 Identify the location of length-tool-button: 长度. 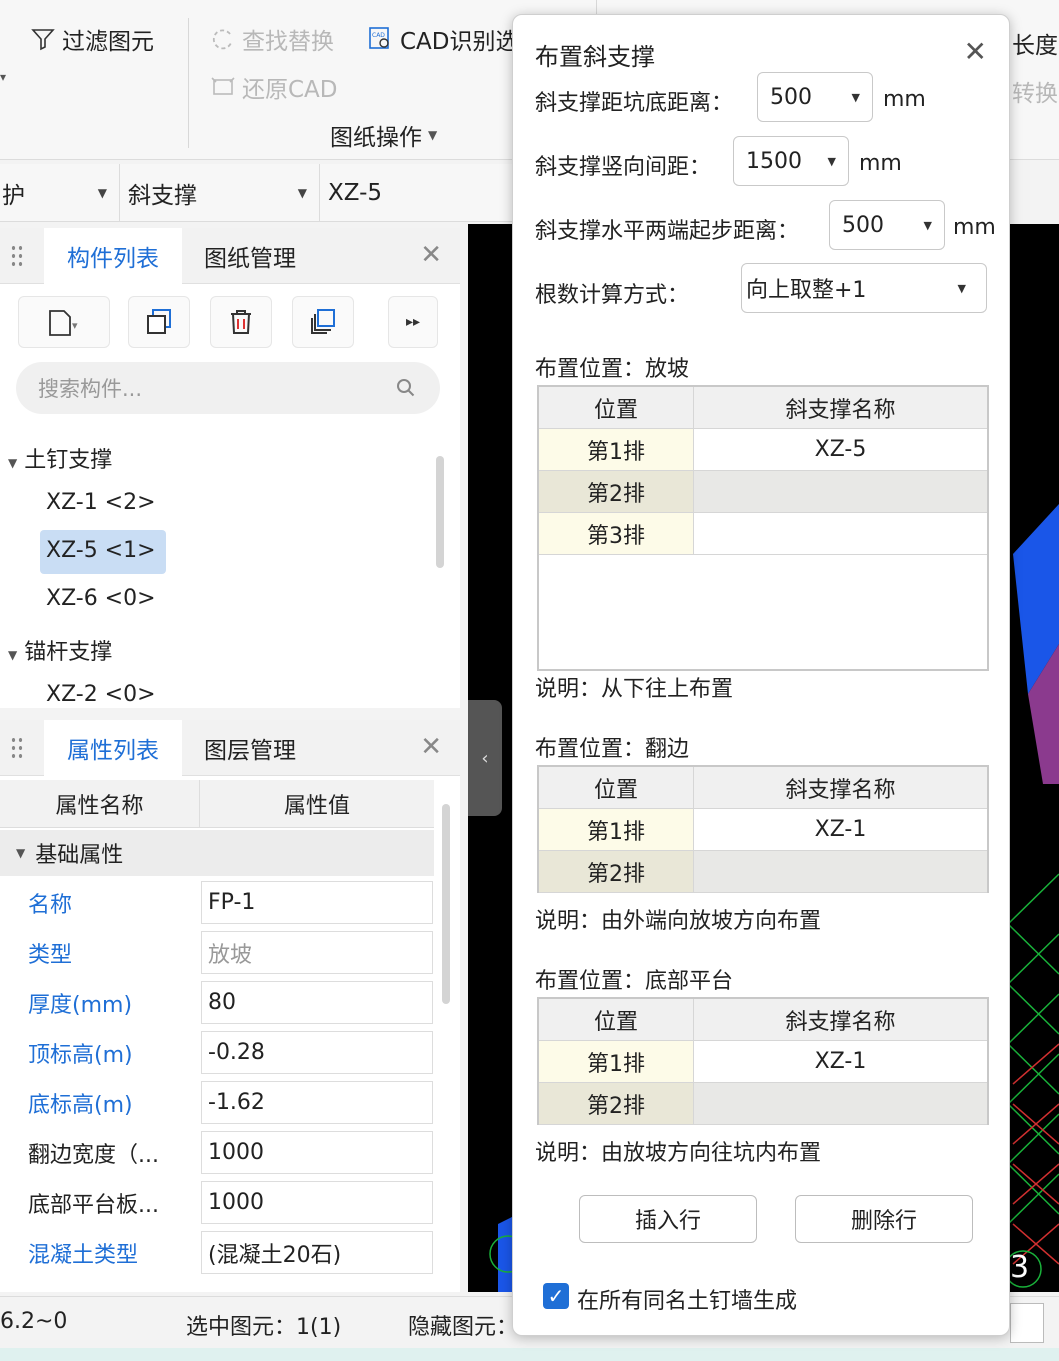
(1035, 43).